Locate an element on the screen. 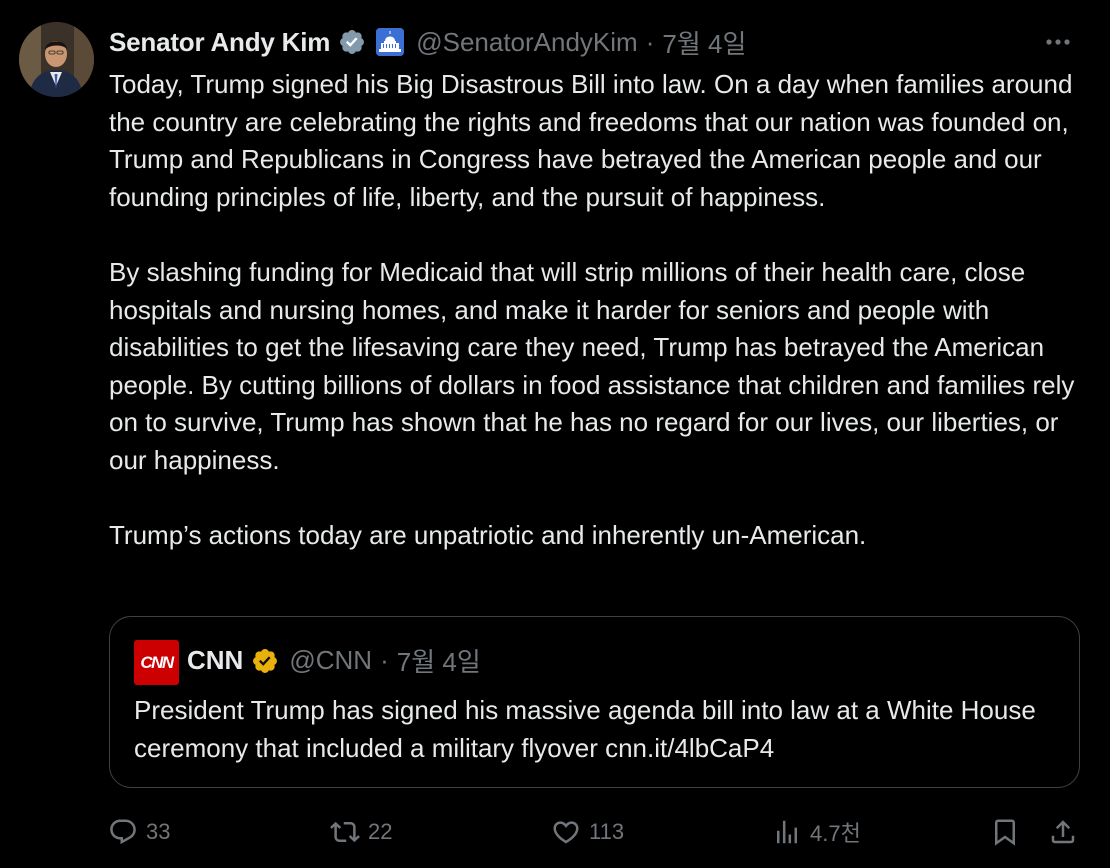 The width and height of the screenshot is (1110, 868). reply-count: 33 is located at coordinates (158, 831).